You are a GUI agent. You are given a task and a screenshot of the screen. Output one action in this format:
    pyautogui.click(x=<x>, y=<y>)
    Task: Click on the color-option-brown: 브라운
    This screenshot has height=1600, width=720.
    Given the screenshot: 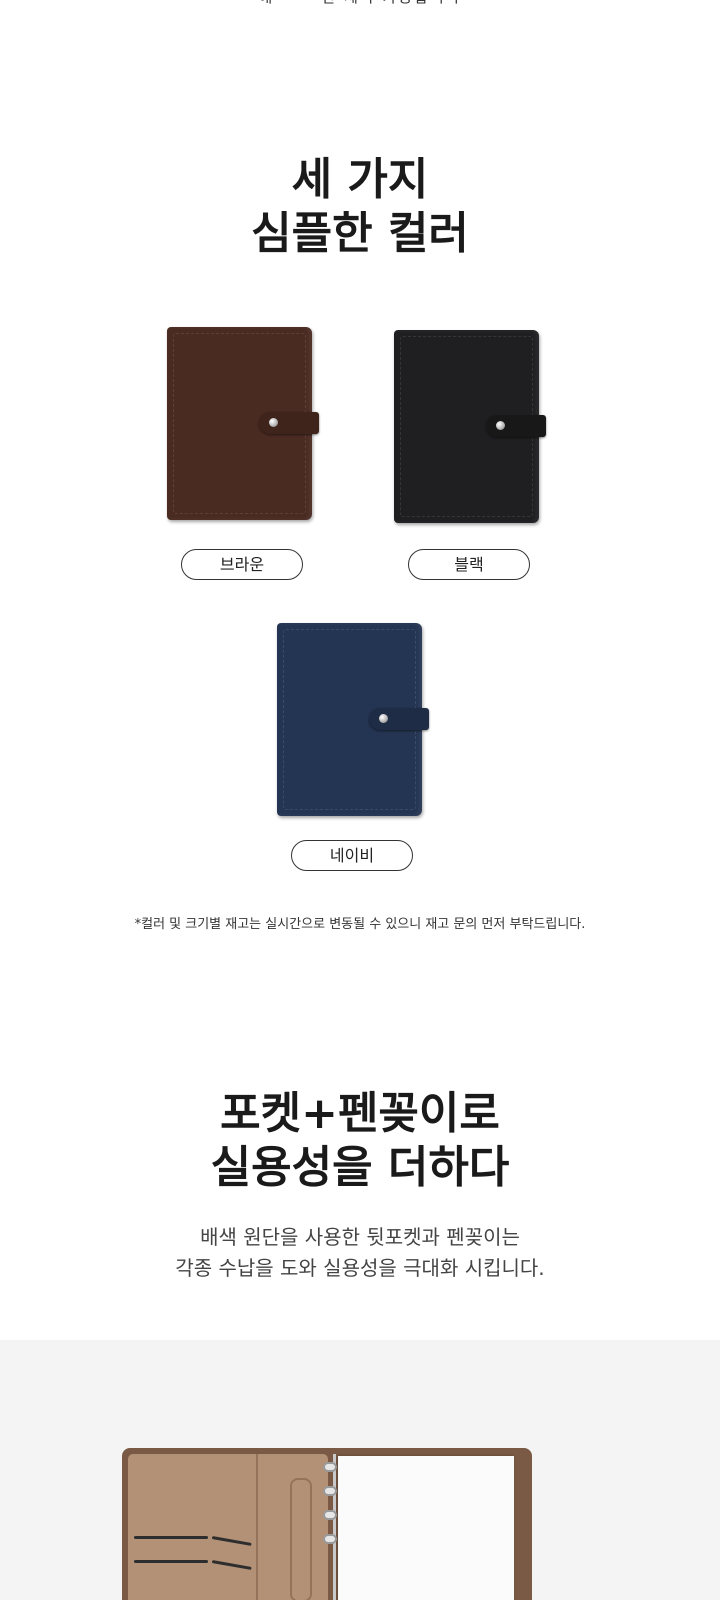 What is the action you would take?
    pyautogui.click(x=242, y=564)
    